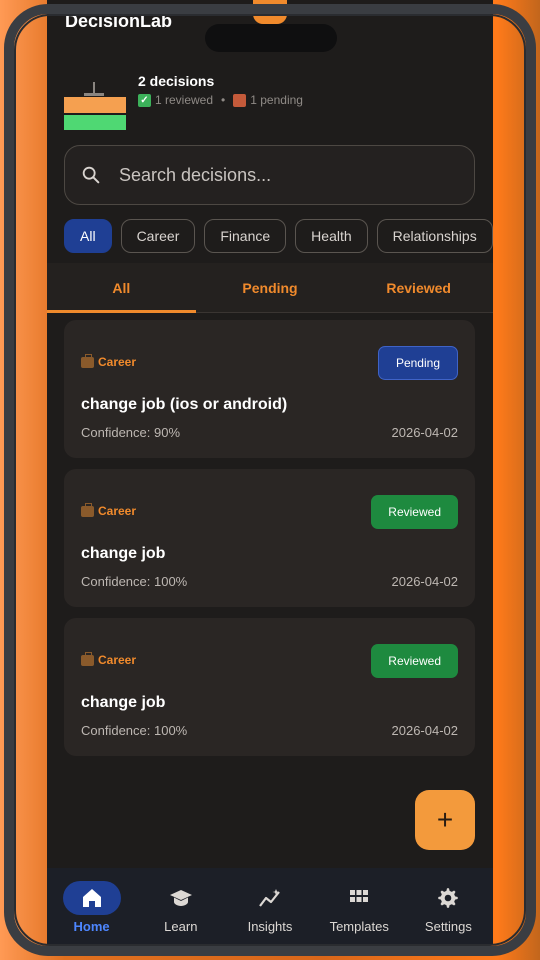 The height and width of the screenshot is (960, 540). I want to click on nav-learn: Learn, so click(180, 906).